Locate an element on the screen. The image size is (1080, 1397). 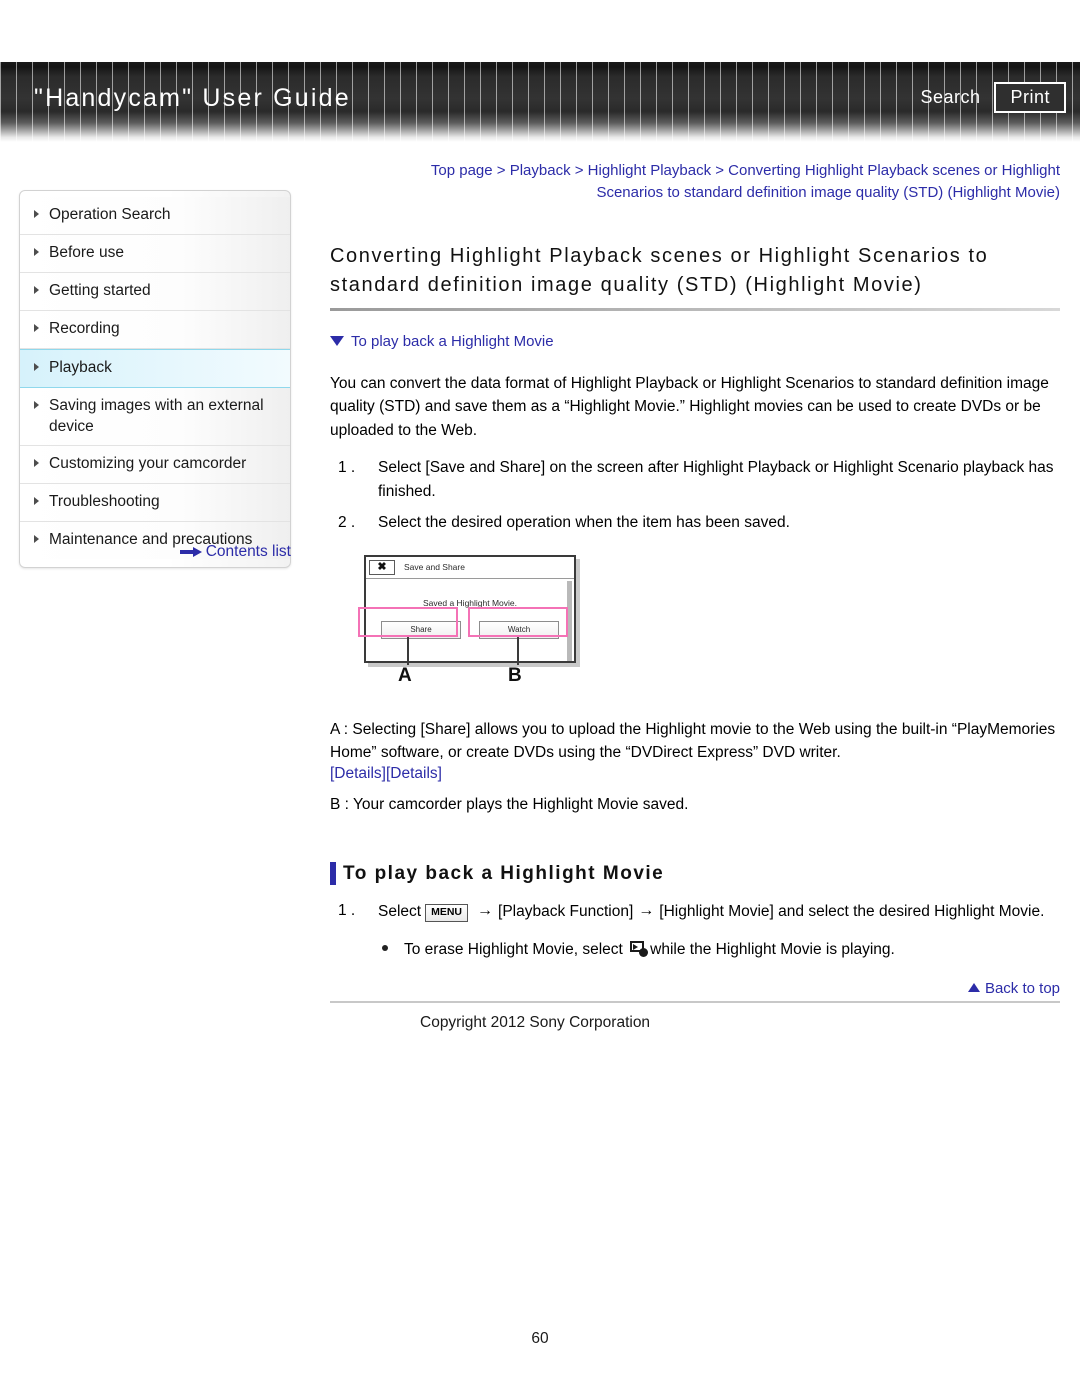
delete-movie-icon is located at coordinates (639, 948).